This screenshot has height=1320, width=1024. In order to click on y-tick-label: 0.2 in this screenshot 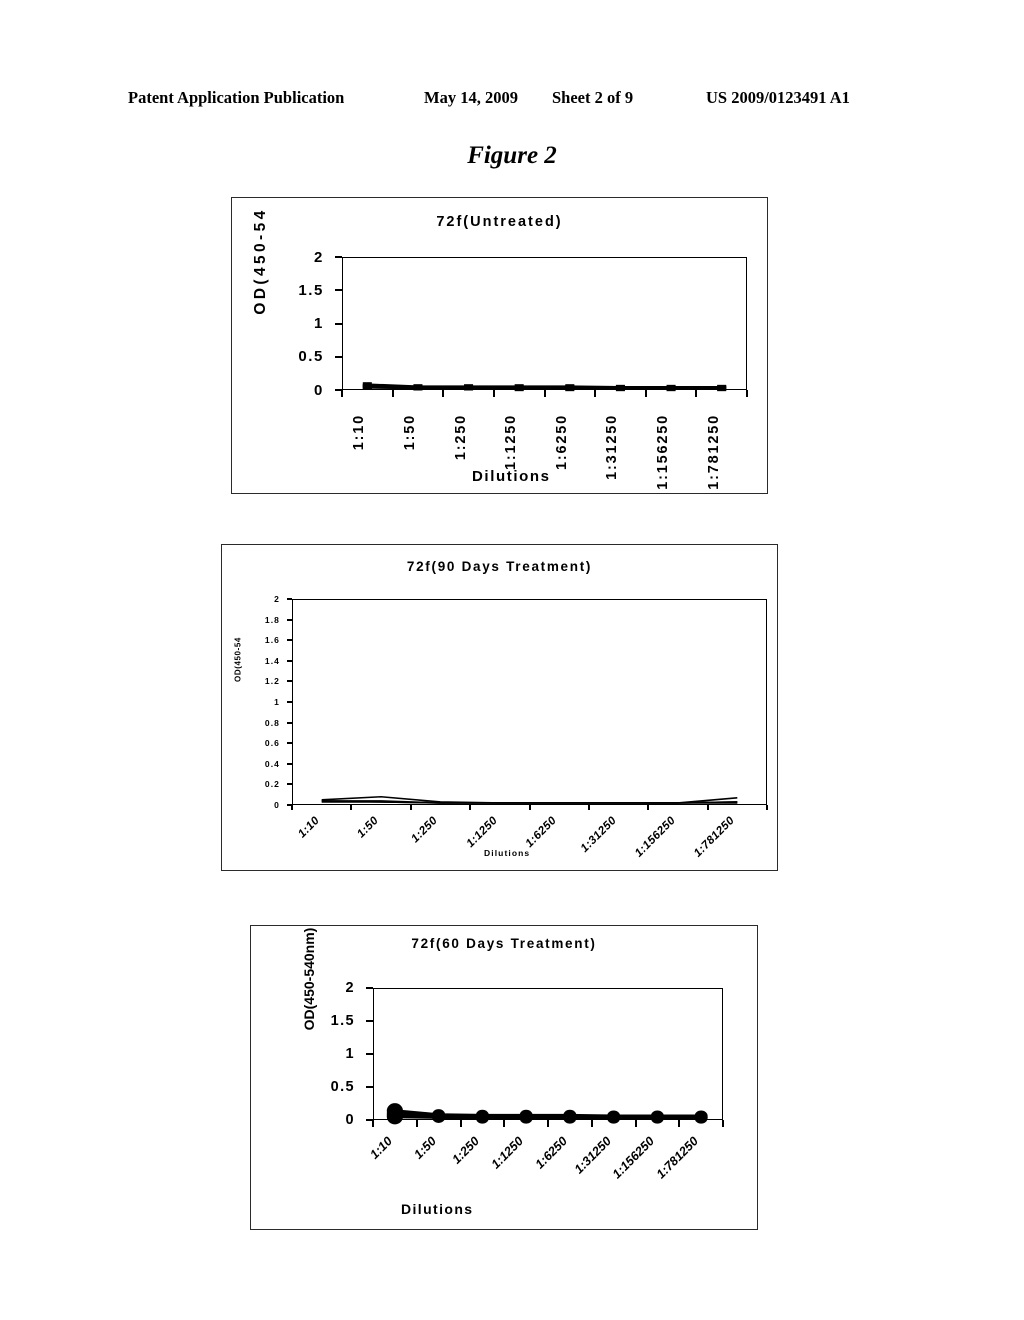, I will do `click(272, 784)`.